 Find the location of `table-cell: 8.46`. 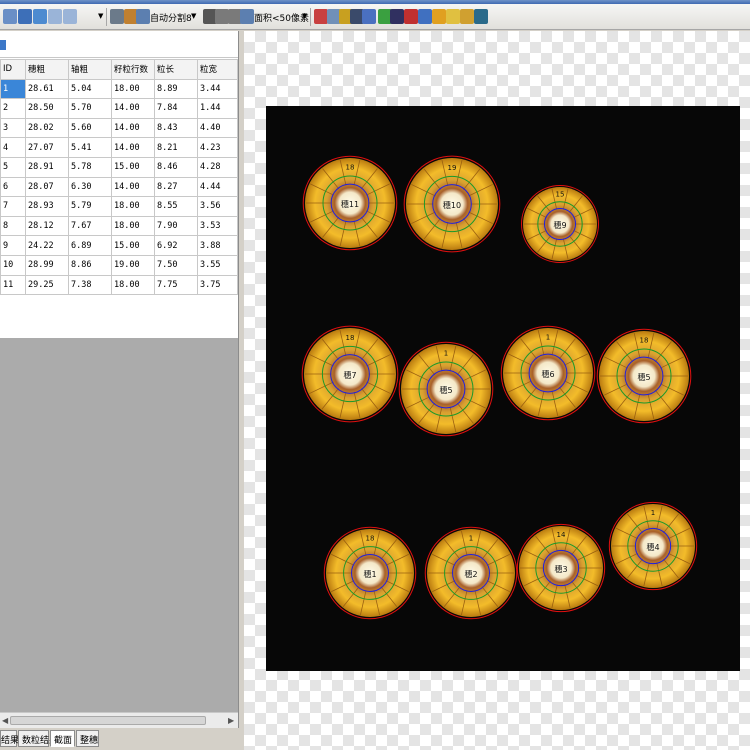

table-cell: 8.46 is located at coordinates (176, 167).